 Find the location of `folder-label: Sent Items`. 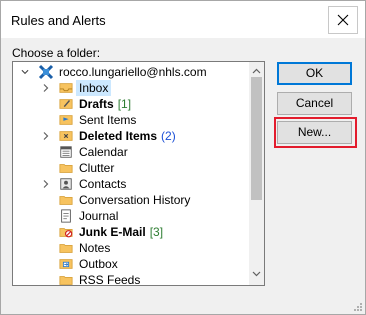

folder-label: Sent Items is located at coordinates (107, 120).